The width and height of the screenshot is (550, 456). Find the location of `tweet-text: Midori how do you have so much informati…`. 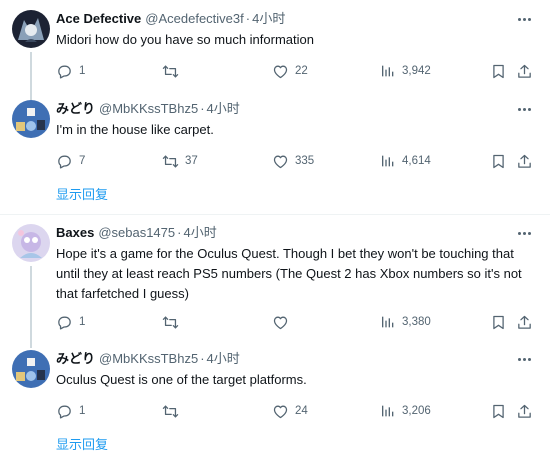

tweet-text: Midori how do you have so much informati… is located at coordinates (185, 39).